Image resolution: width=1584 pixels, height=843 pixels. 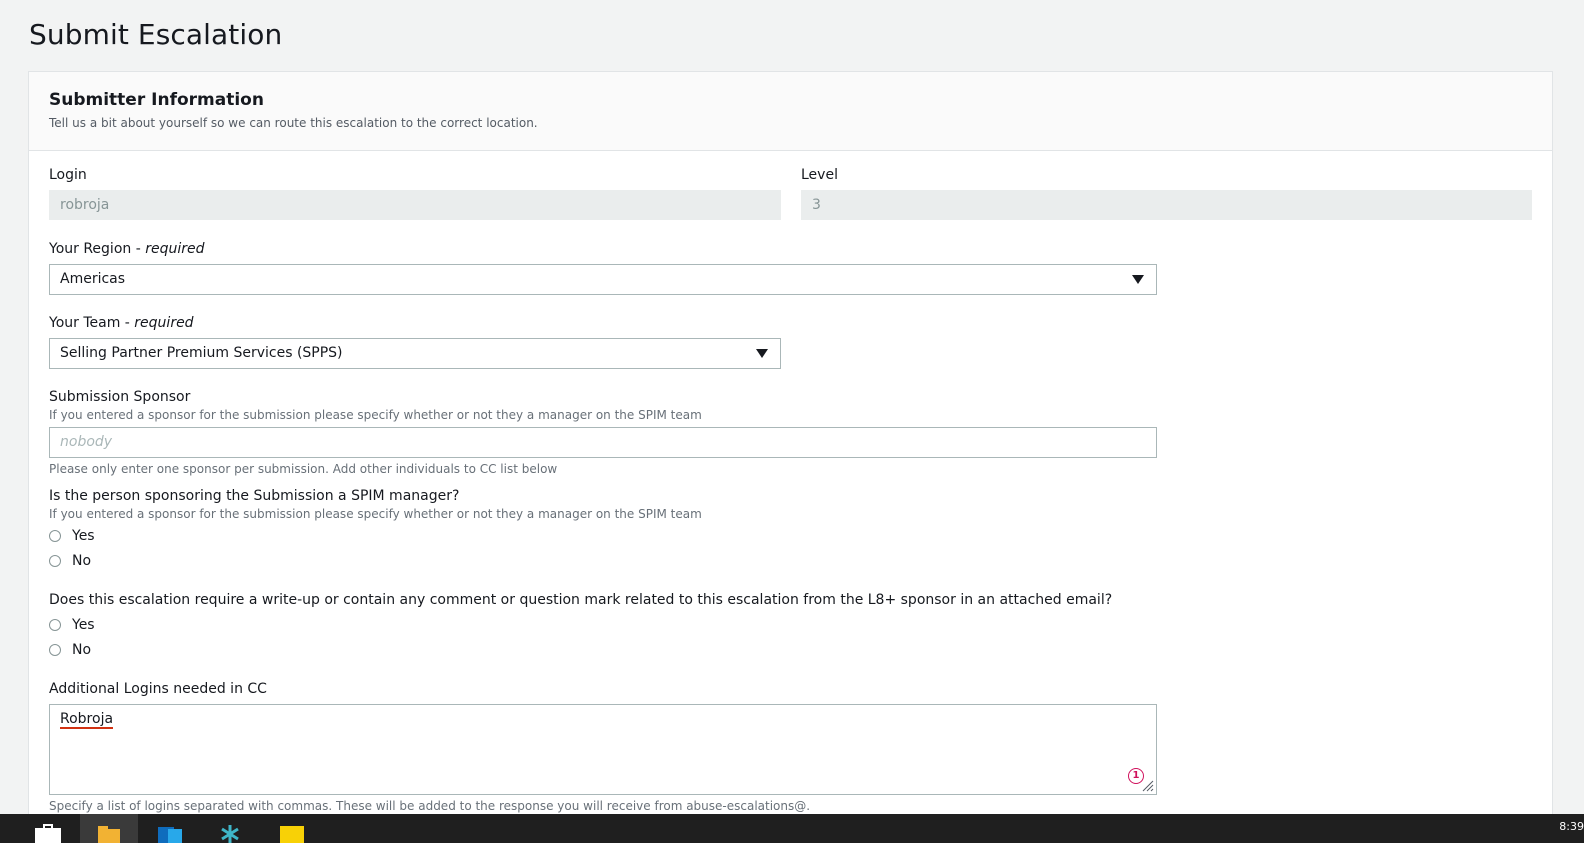 I want to click on writeup-yes-option: Yes, so click(x=72, y=625).